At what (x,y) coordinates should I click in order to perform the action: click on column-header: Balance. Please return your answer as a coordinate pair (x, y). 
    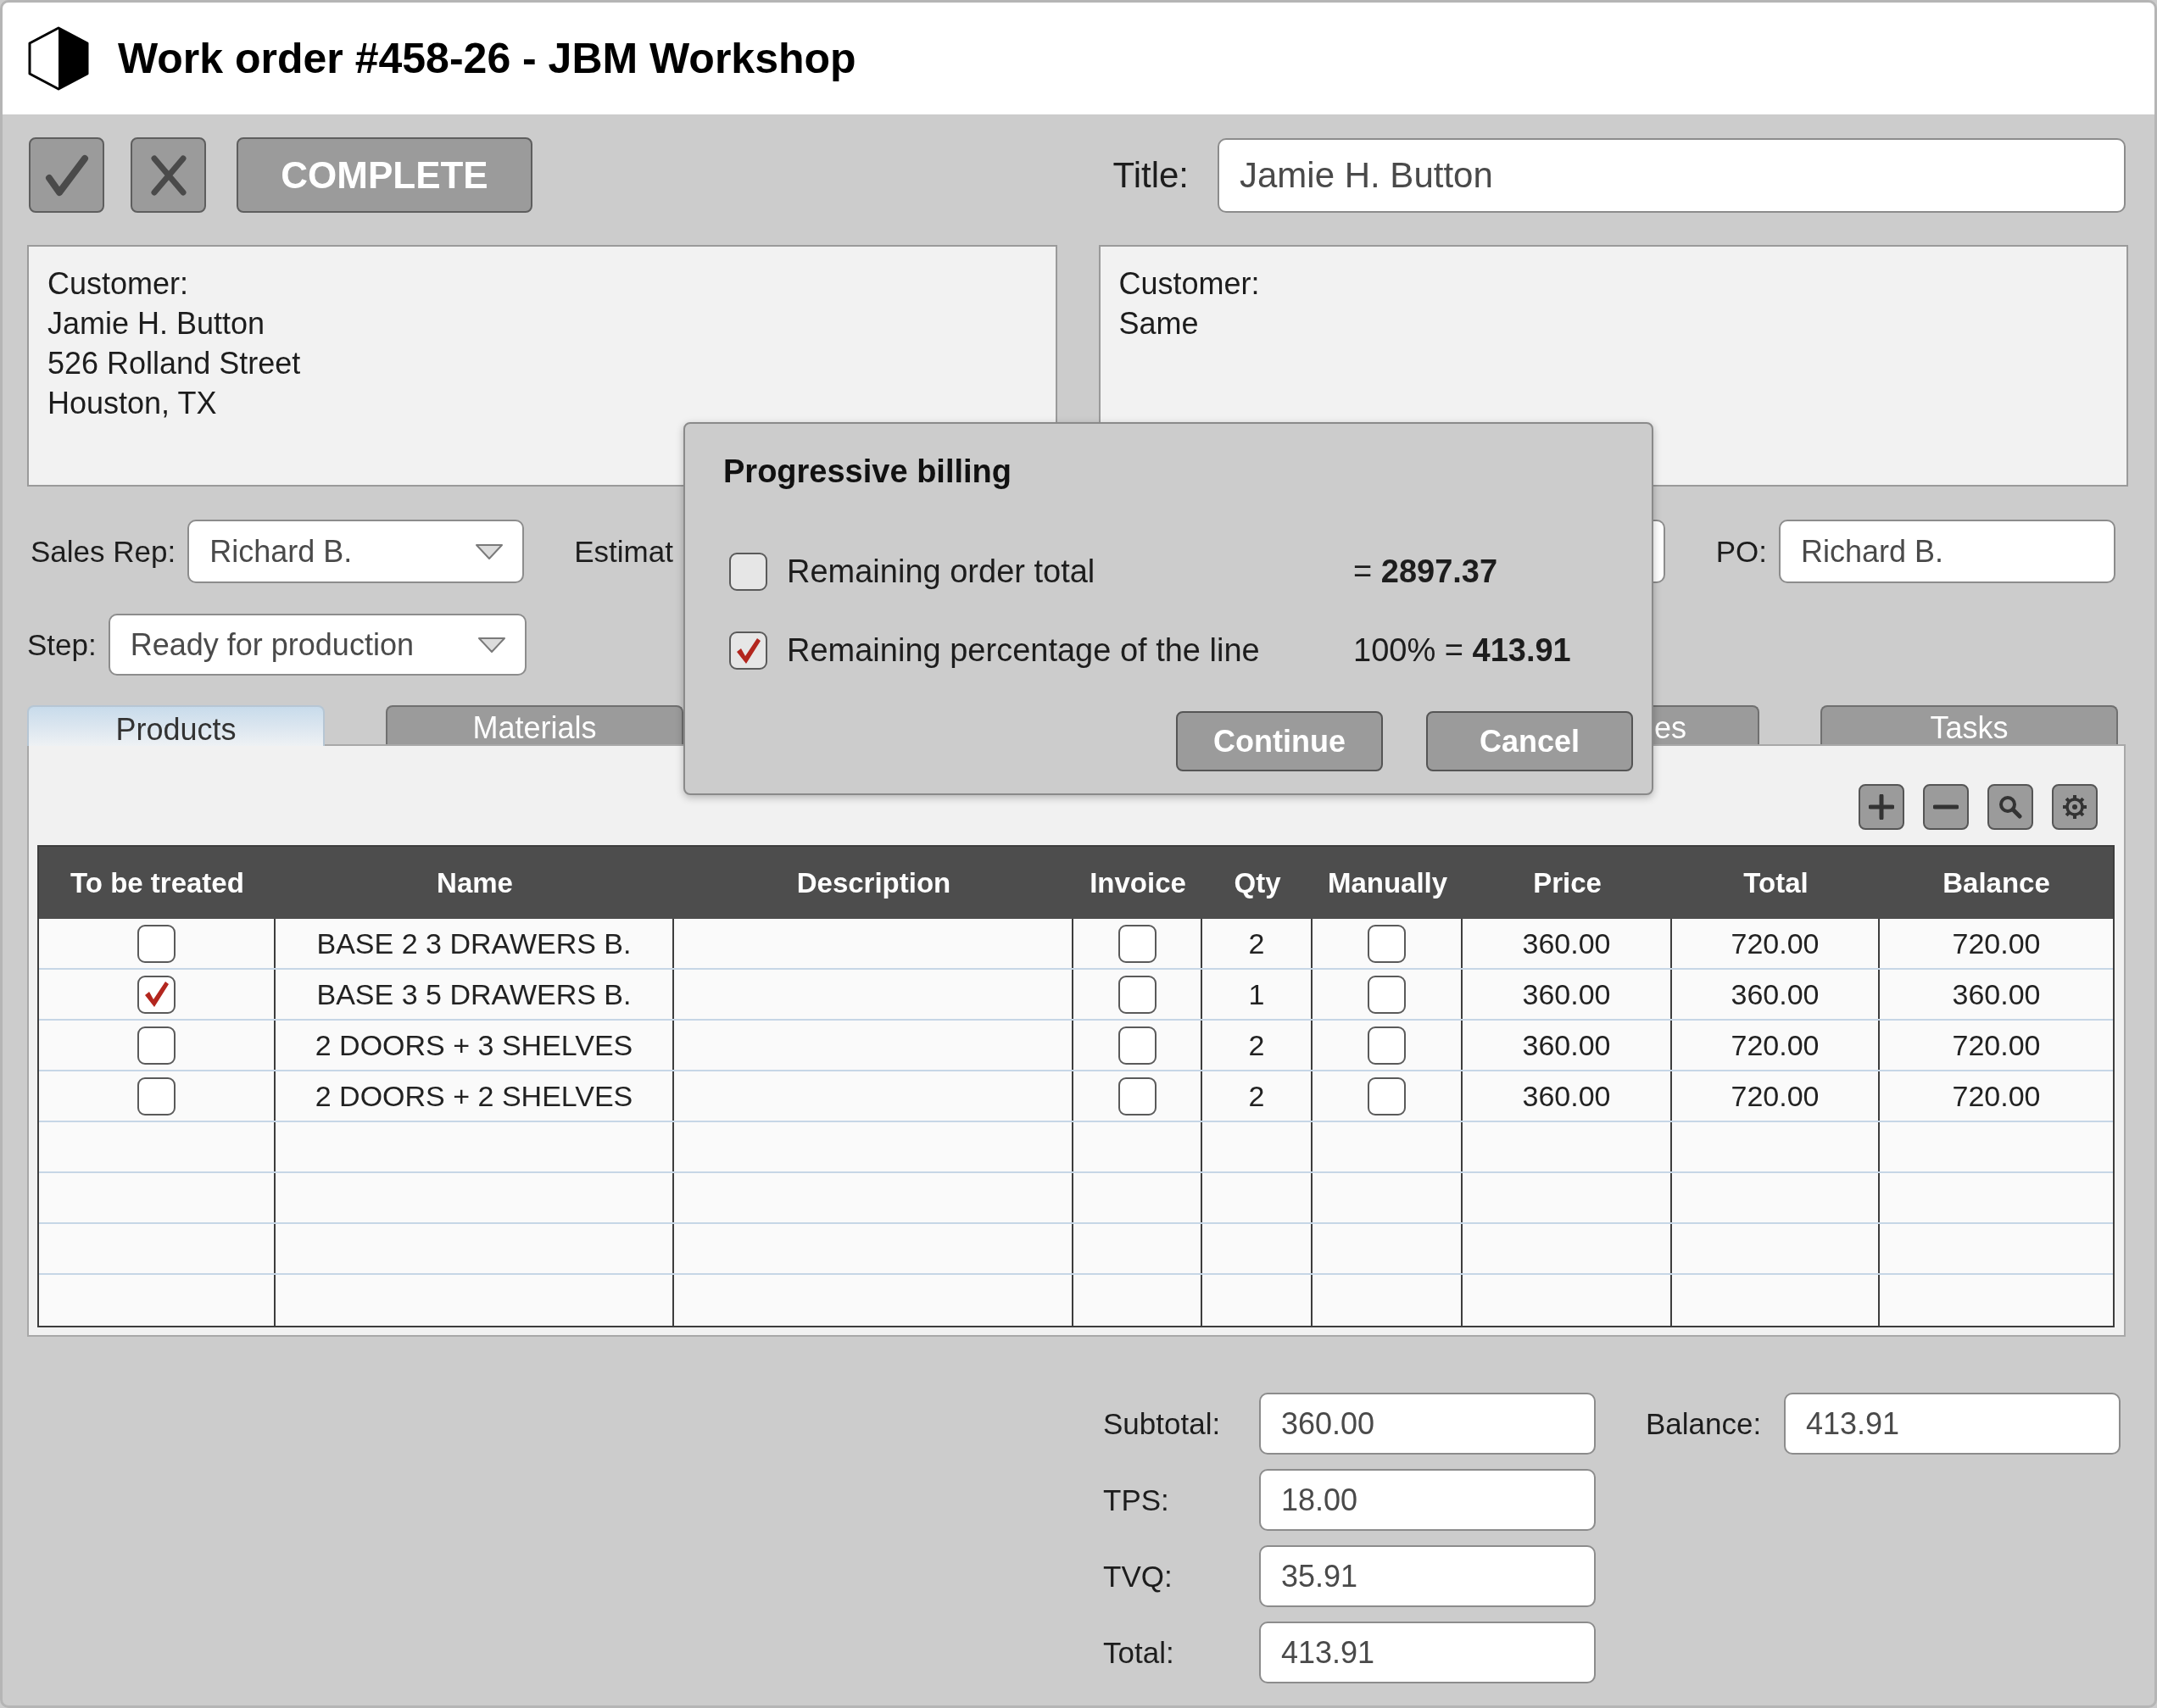
    Looking at the image, I should click on (1996, 883).